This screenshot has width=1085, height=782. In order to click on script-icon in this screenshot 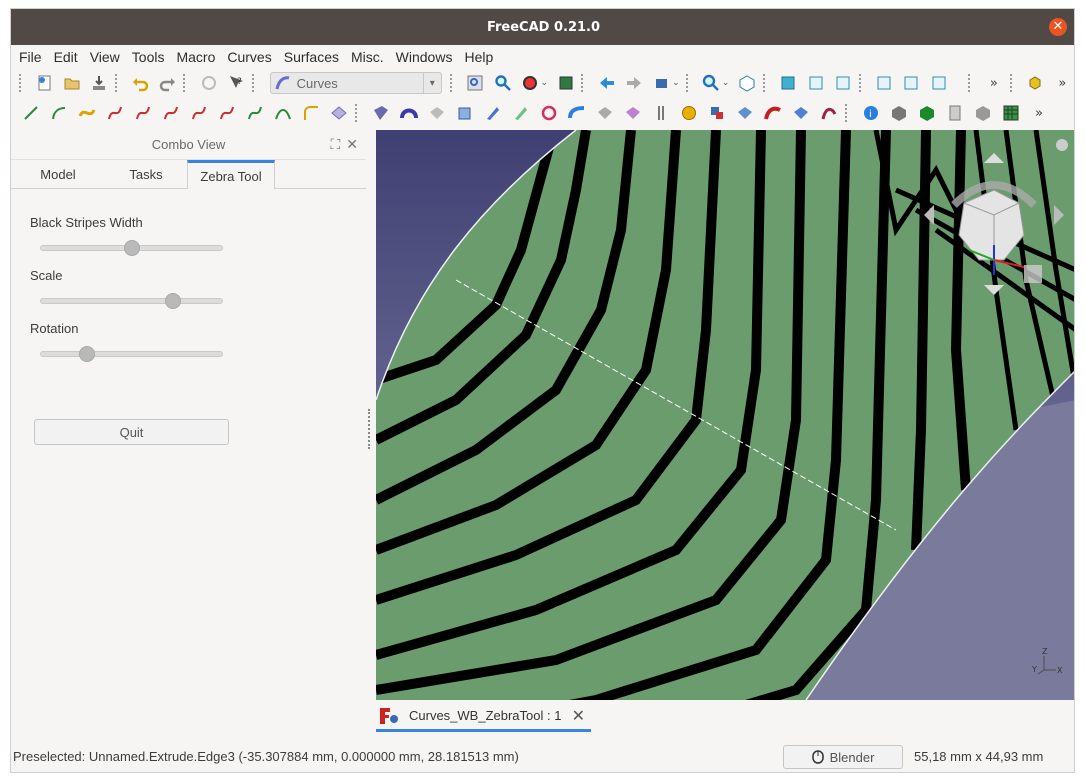, I will do `click(955, 113)`.